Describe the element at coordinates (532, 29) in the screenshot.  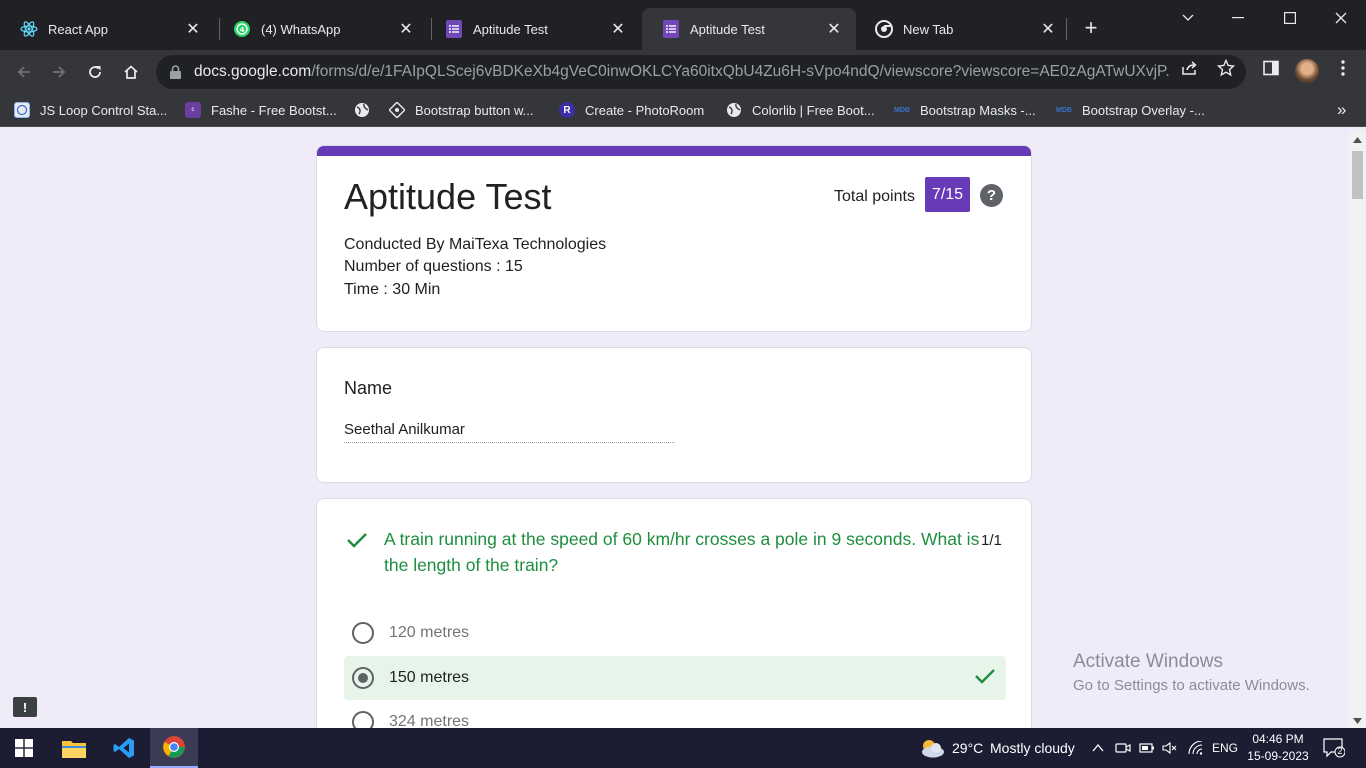
I see `tab-aptitude-test-1: Aptitude Test ✕` at that location.